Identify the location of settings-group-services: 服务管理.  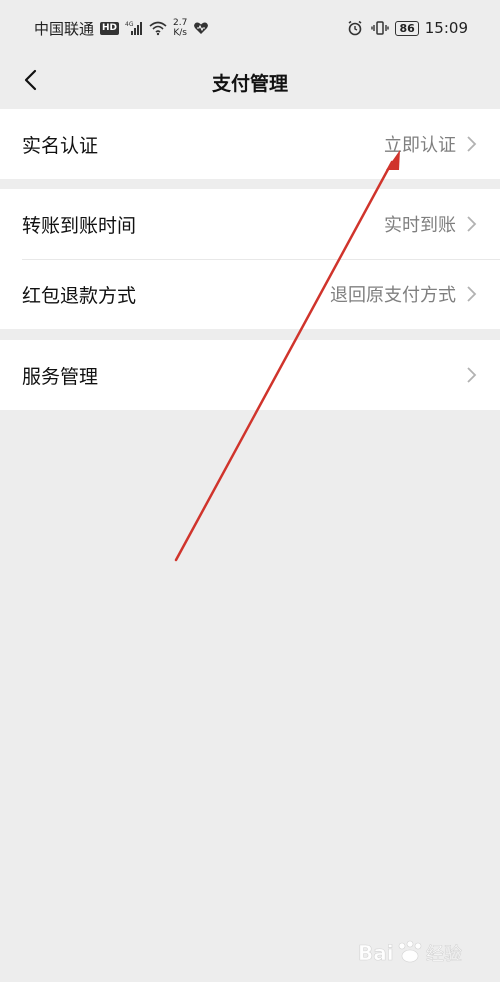
(250, 375).